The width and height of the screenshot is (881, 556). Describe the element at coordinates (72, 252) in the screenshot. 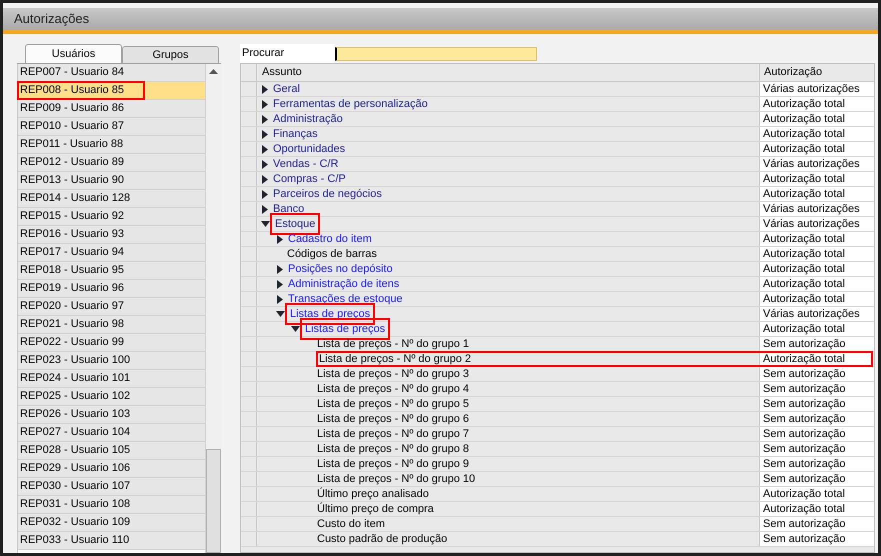

I see `user-name: REP017 - Usuario 94` at that location.